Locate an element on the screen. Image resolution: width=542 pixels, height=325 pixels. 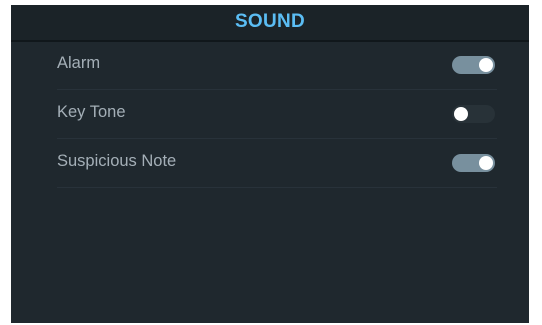
setting-row-suspicious-note: Suspicious Note is located at coordinates (277, 163).